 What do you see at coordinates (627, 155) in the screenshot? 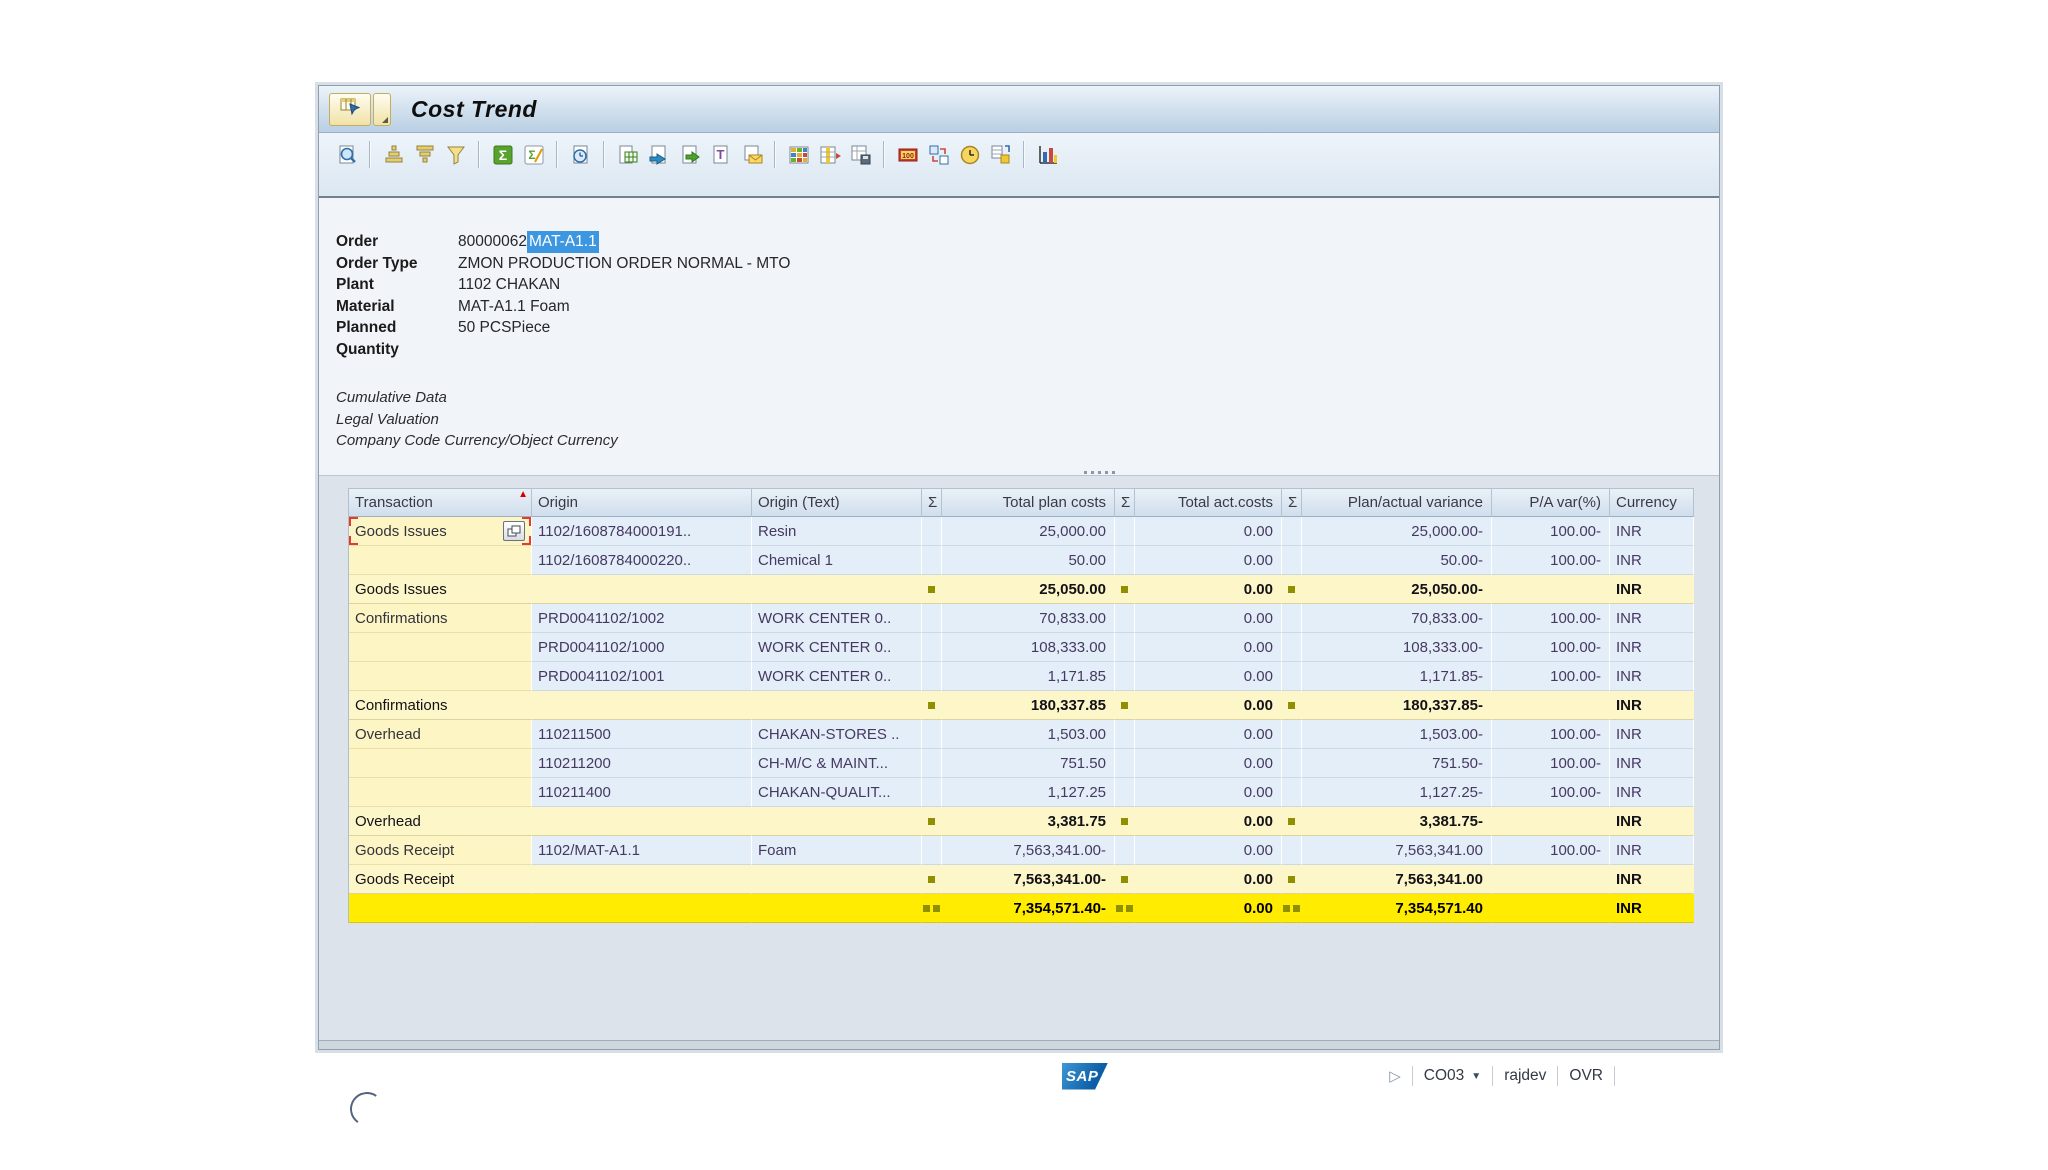
I see `toolbar-button-export-spreadsheet` at bounding box center [627, 155].